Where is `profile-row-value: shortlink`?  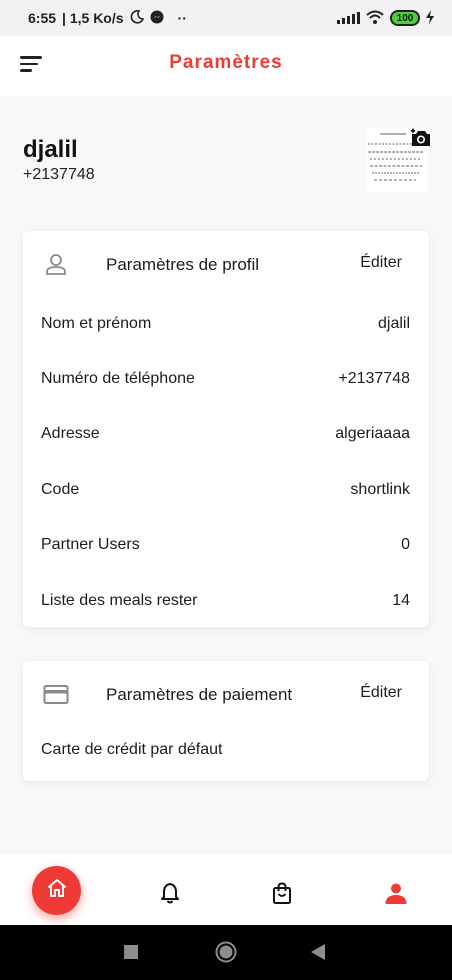 profile-row-value: shortlink is located at coordinates (380, 489).